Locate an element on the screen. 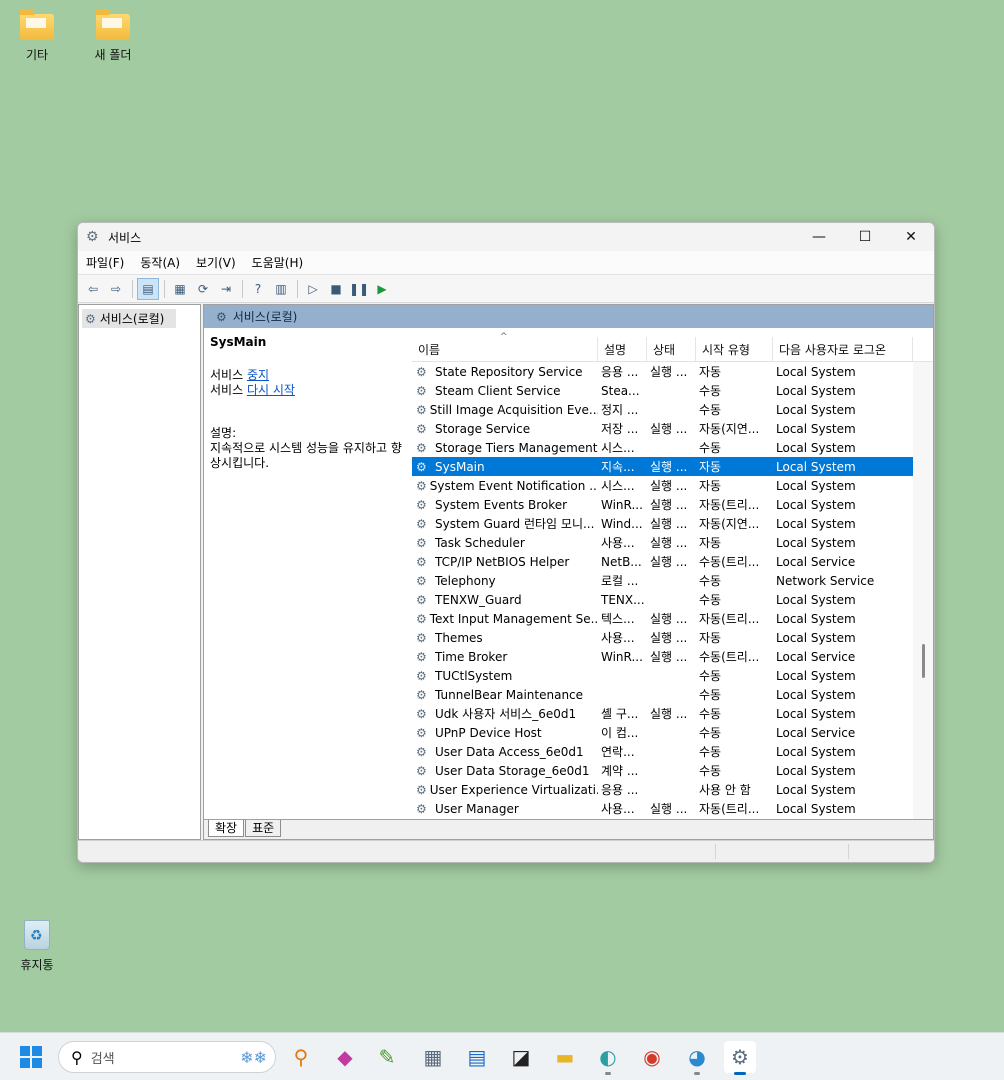  refresh-icon: ⟳ is located at coordinates (203, 289).